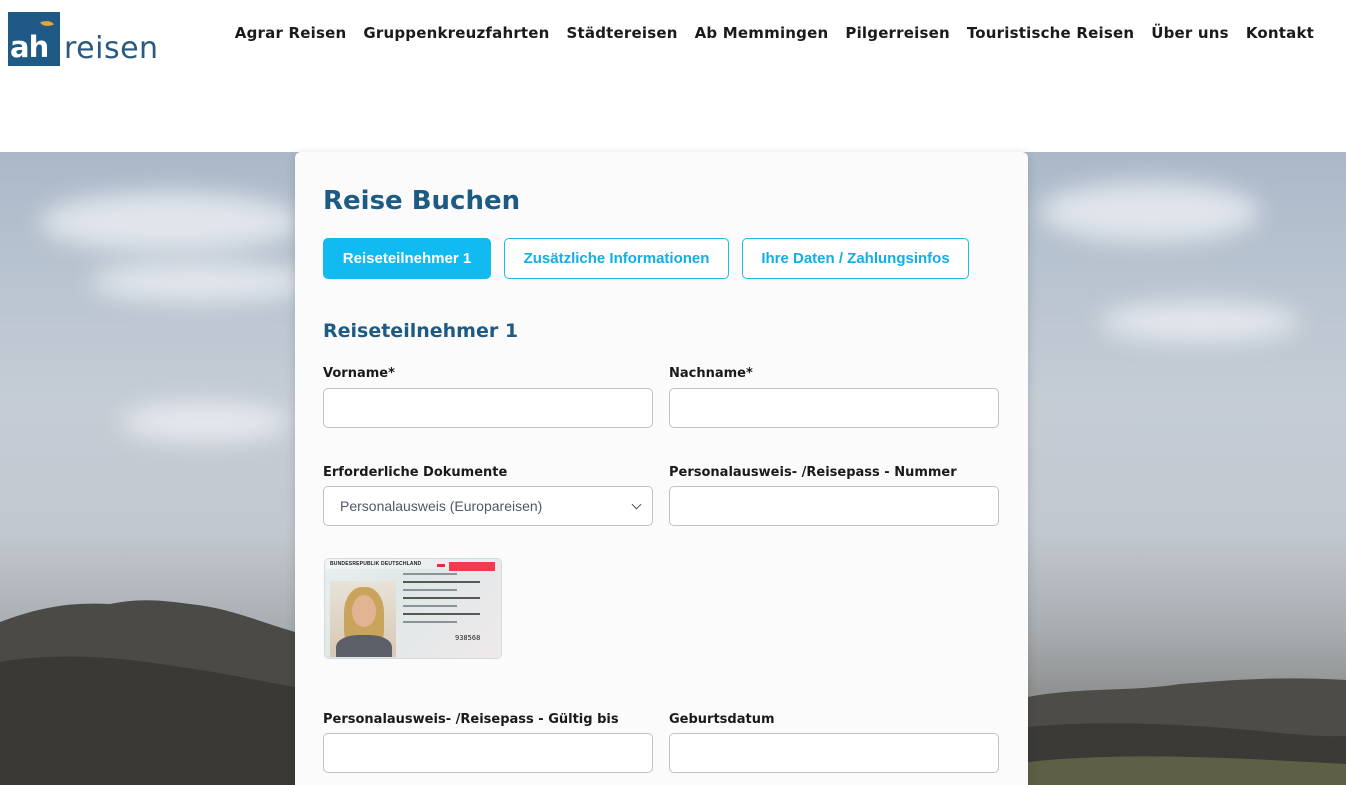 This screenshot has height=785, width=1346. I want to click on section-title: Reiseteilnehmer 1, so click(421, 331).